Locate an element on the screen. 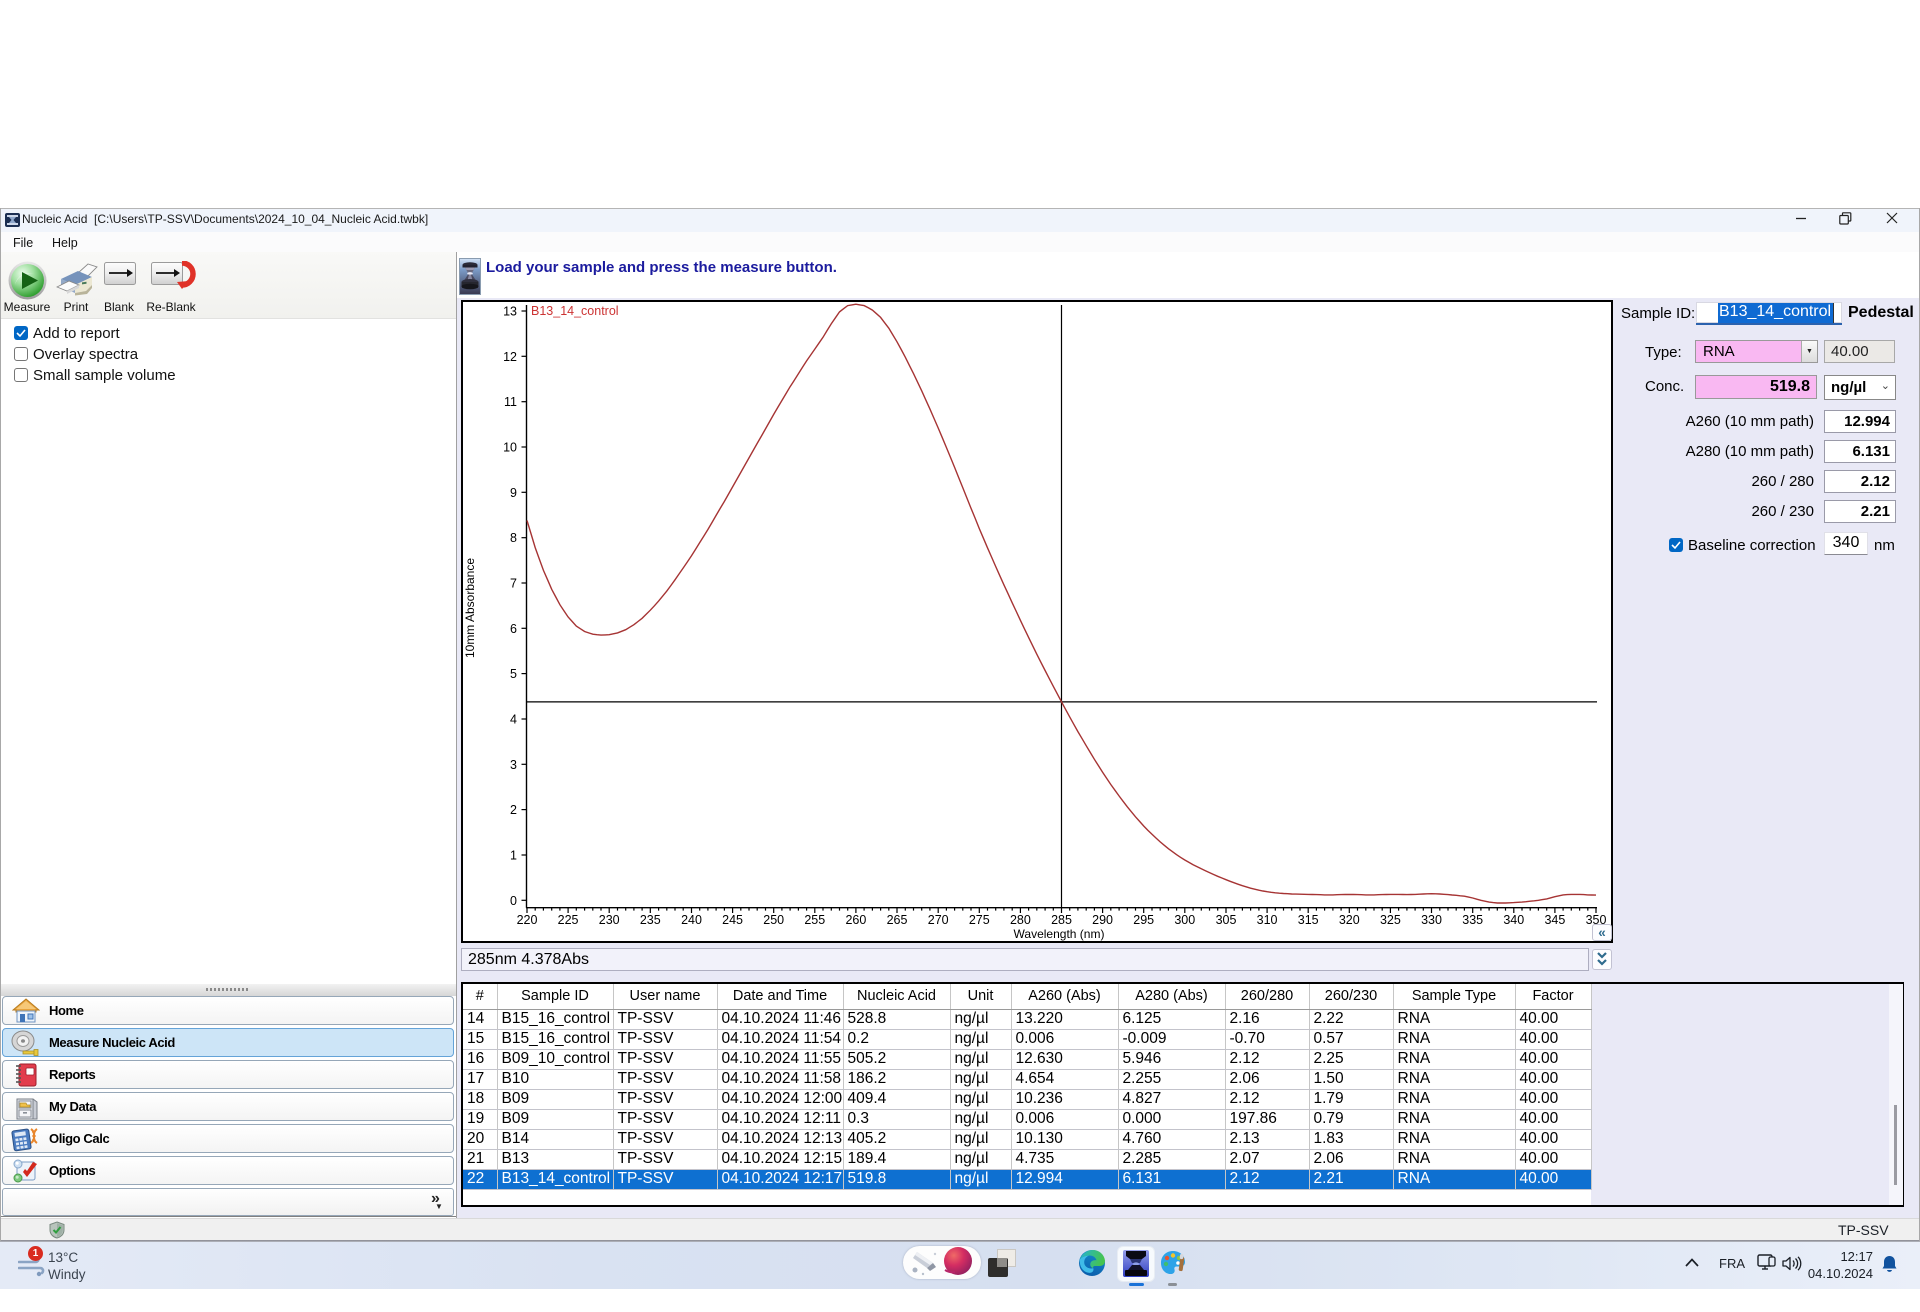 The width and height of the screenshot is (1920, 1312). svg-text: 3 is located at coordinates (513, 765).